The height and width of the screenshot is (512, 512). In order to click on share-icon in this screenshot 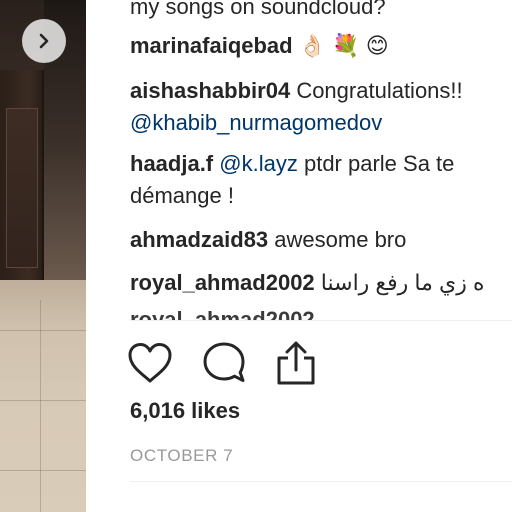, I will do `click(296, 363)`.